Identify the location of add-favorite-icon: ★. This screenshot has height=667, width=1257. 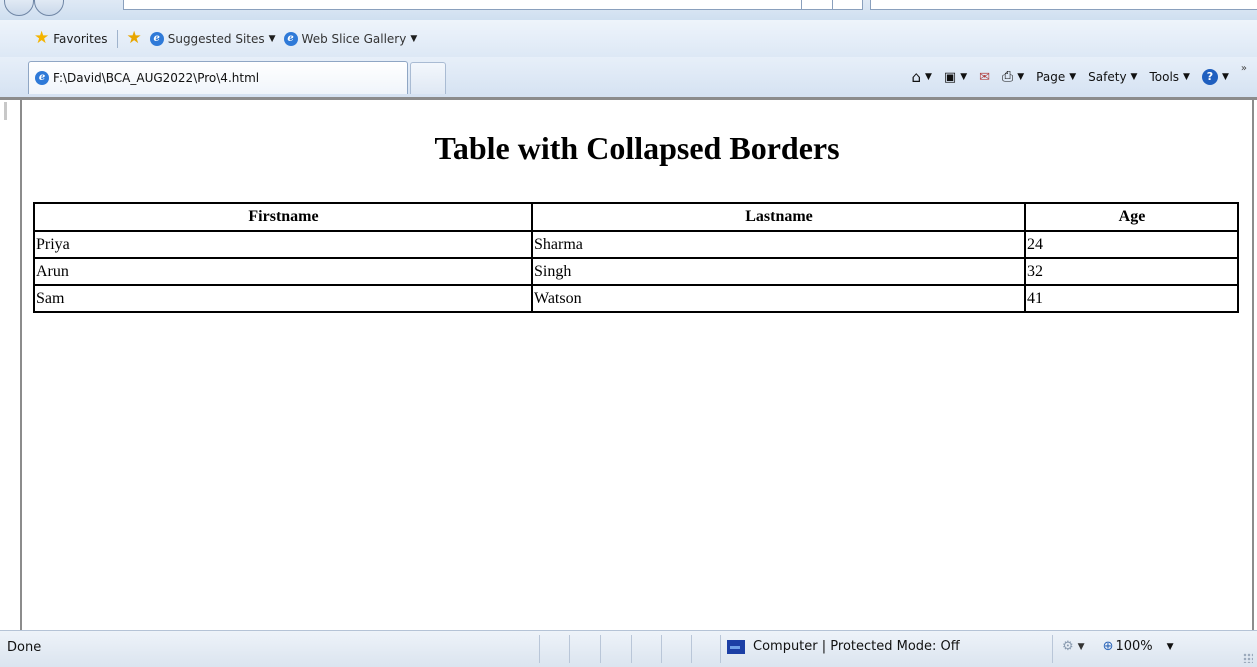
(134, 38).